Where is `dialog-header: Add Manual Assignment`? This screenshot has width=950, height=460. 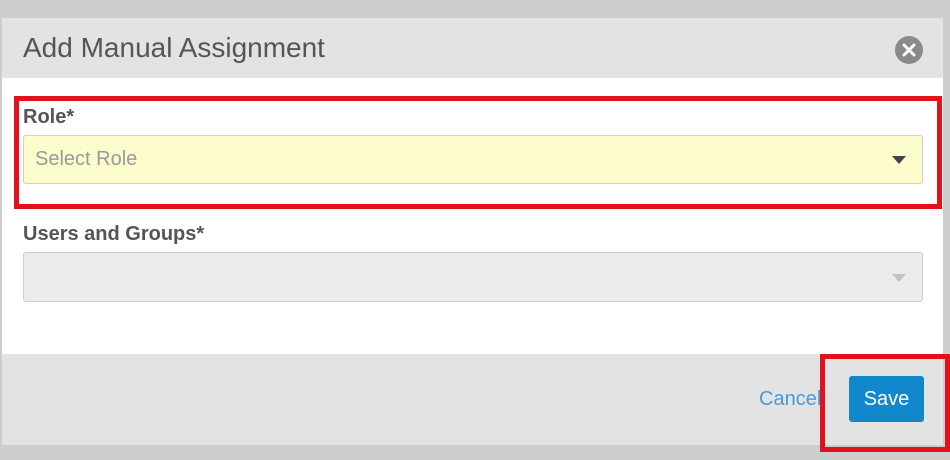 dialog-header: Add Manual Assignment is located at coordinates (472, 48).